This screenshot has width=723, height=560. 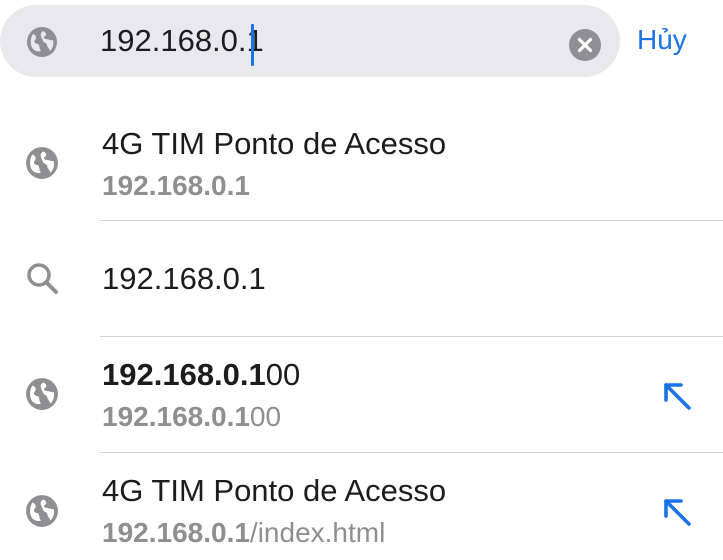 I want to click on suggestion-url: 192.168.0.1, so click(x=176, y=186).